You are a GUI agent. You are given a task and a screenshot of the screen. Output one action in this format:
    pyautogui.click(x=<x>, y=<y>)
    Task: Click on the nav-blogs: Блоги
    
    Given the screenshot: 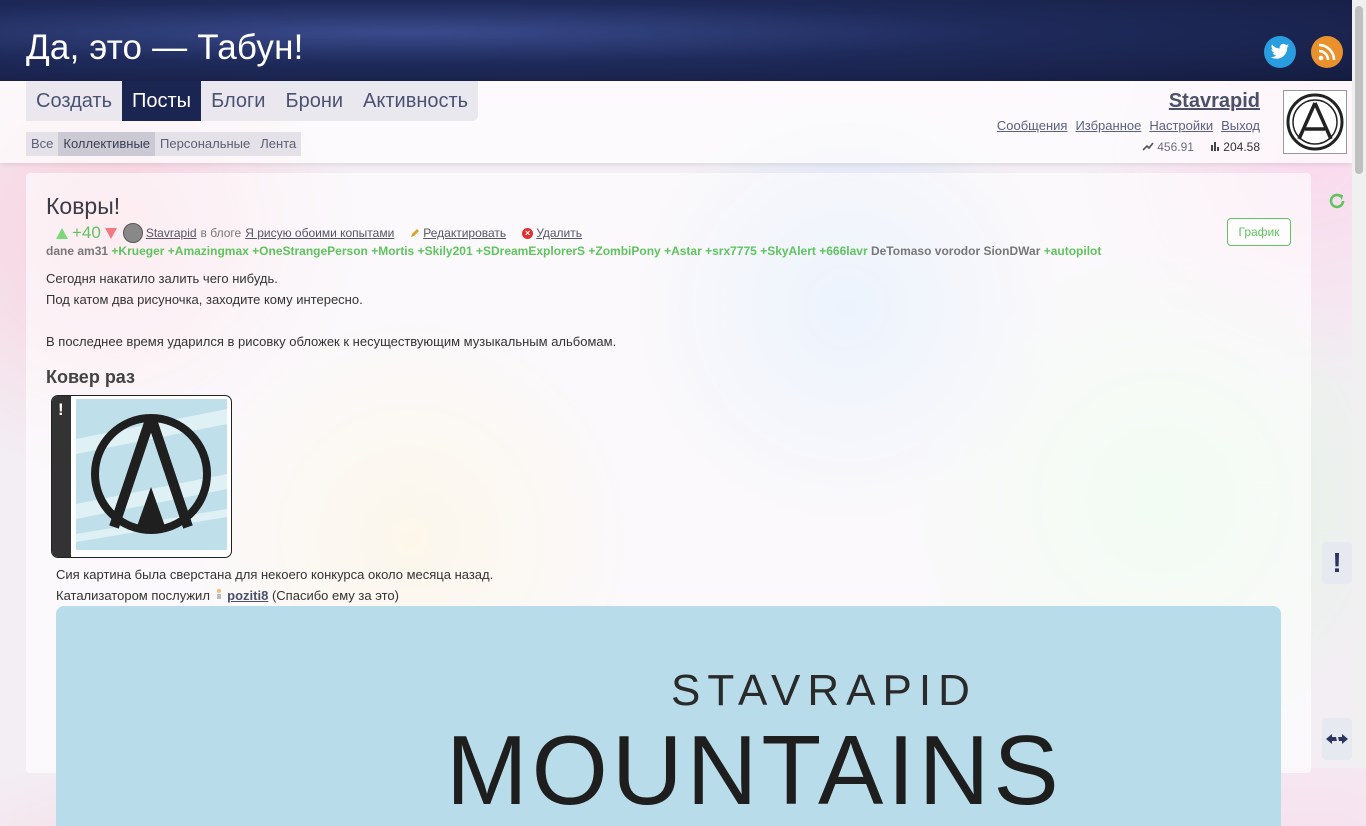 What is the action you would take?
    pyautogui.click(x=238, y=101)
    